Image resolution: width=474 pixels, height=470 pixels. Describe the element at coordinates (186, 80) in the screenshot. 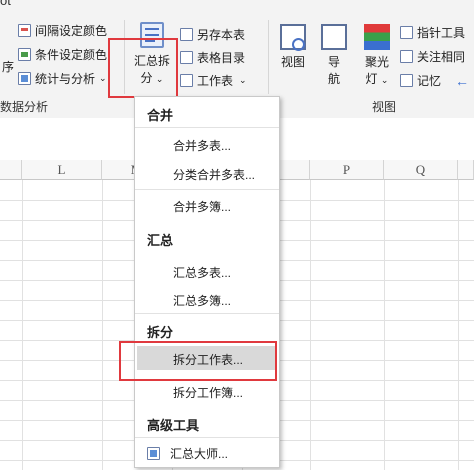

I see `worksheet-icon` at that location.